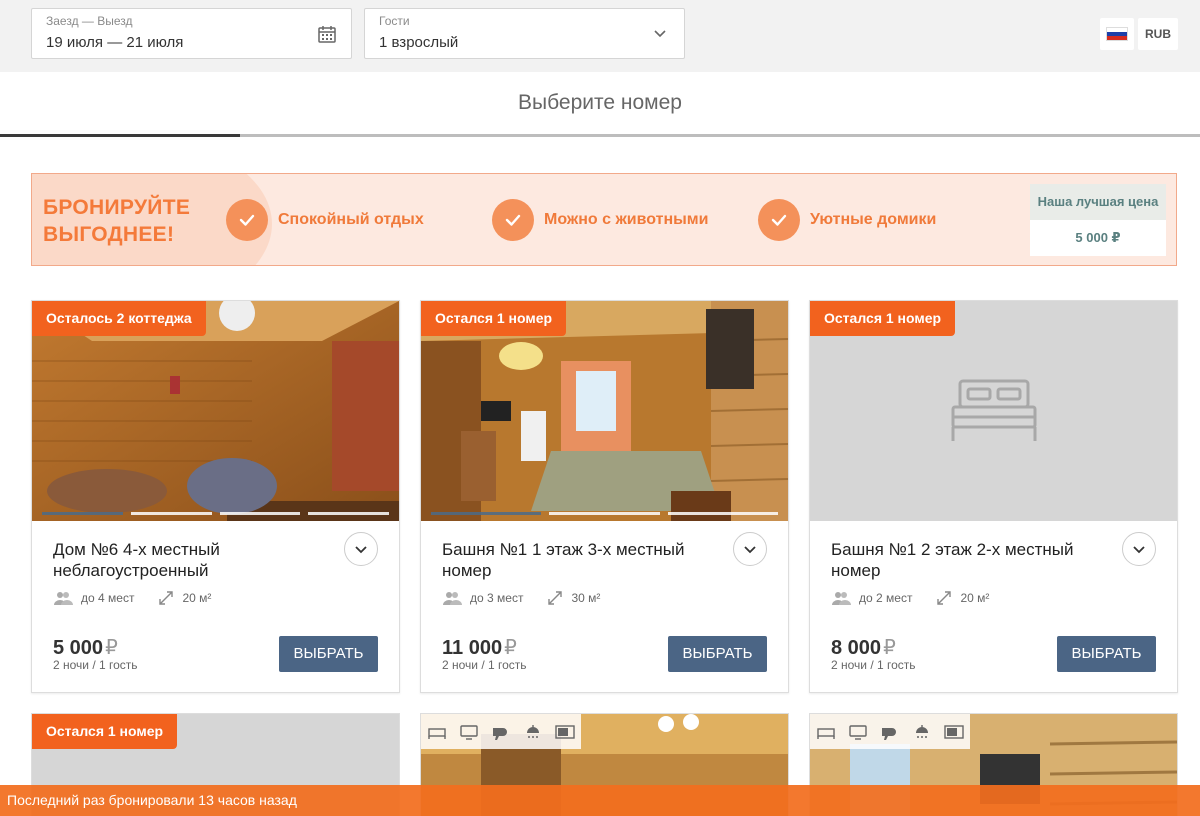  Describe the element at coordinates (78, 648) in the screenshot. I see `price-amount: 5 000` at that location.